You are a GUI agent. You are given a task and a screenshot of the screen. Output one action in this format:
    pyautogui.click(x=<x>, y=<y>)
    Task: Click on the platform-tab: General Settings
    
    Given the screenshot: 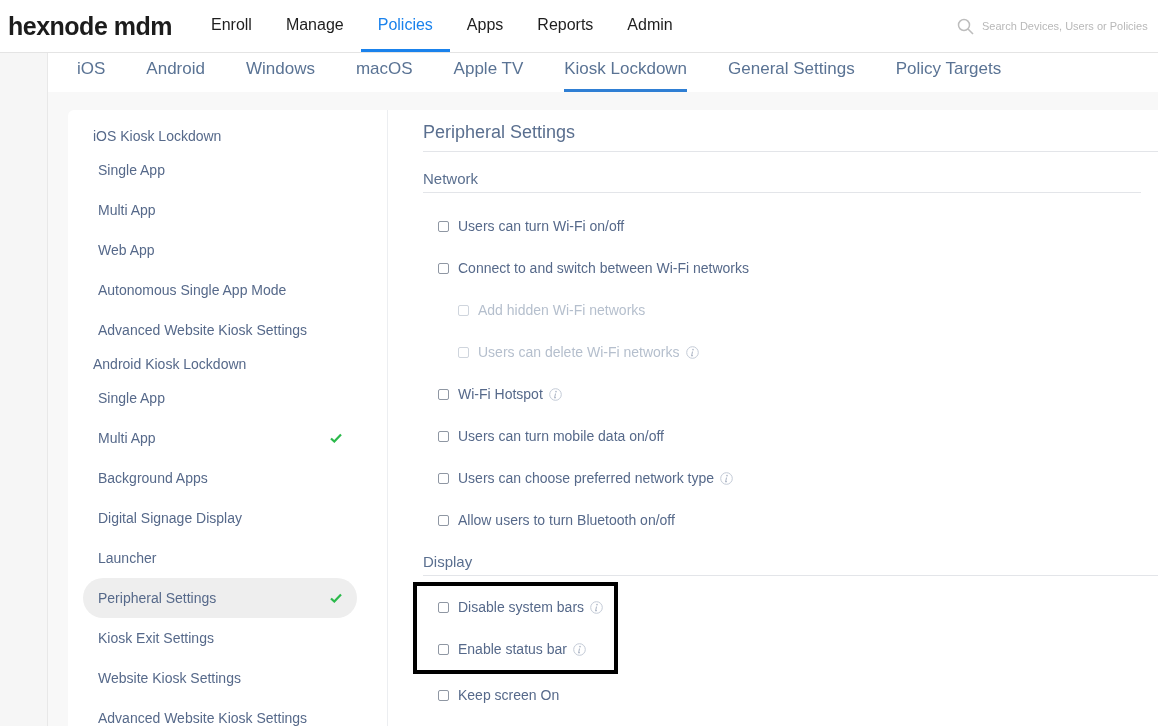 What is the action you would take?
    pyautogui.click(x=791, y=72)
    